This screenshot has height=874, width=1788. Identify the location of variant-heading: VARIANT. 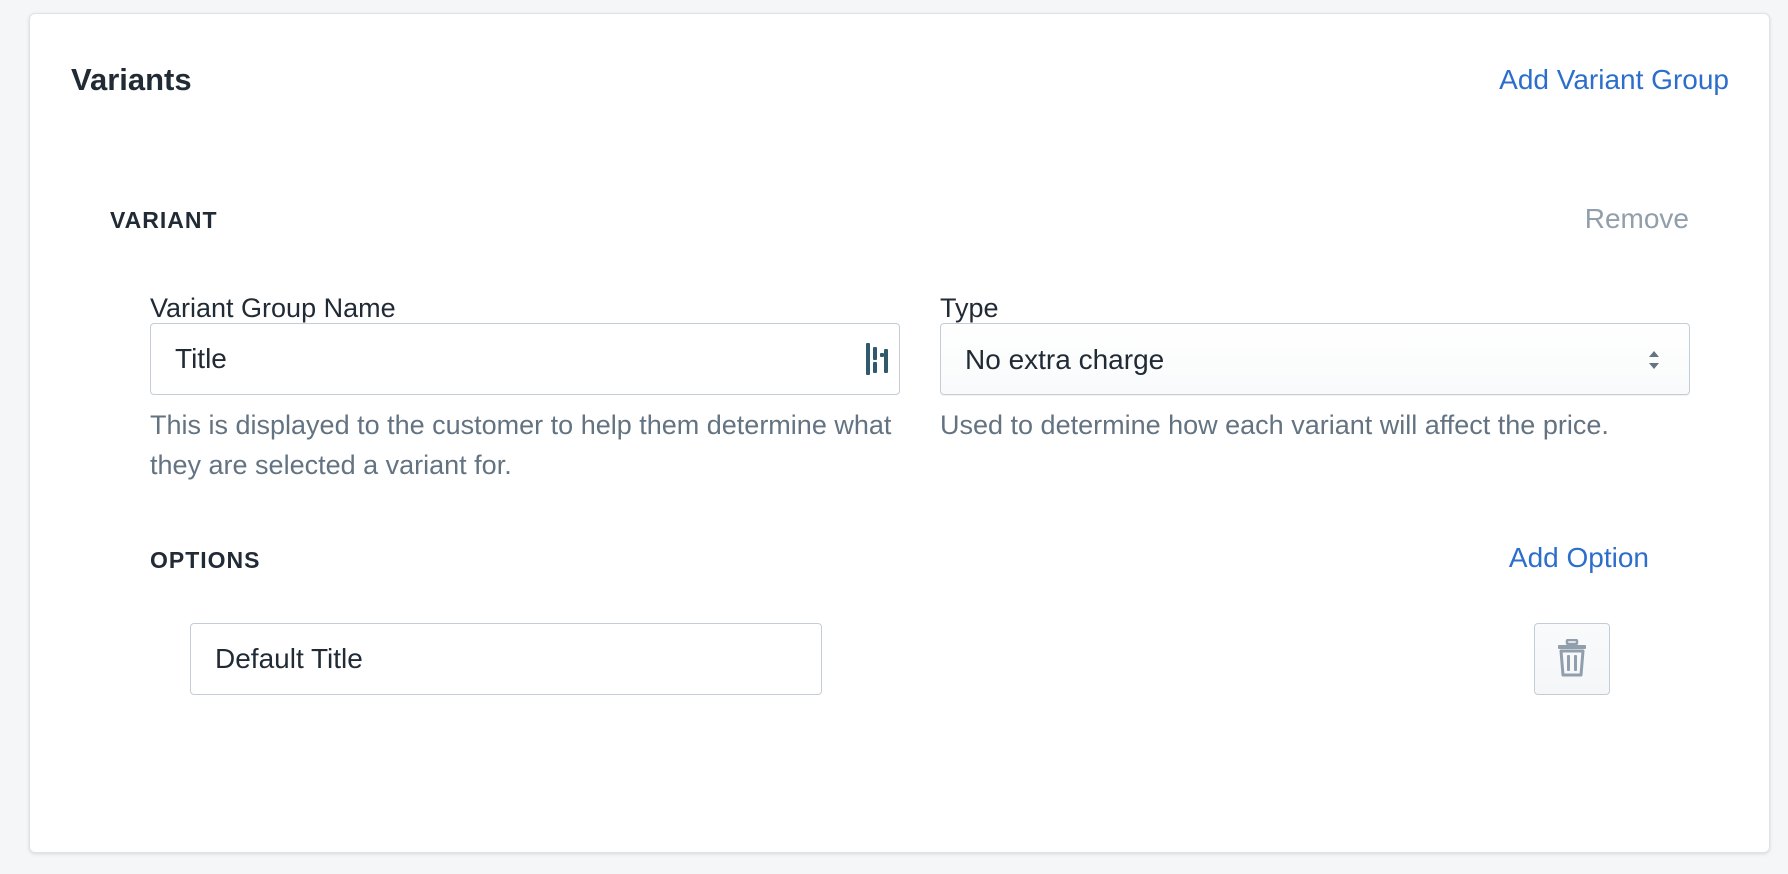
(164, 220).